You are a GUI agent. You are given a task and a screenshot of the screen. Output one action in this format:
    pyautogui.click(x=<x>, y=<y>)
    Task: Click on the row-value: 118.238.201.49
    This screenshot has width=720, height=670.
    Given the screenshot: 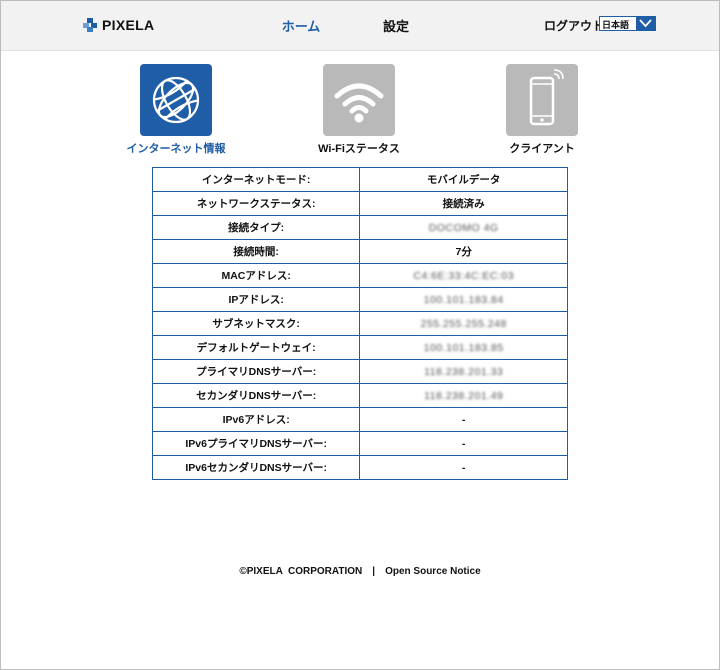 What is the action you would take?
    pyautogui.click(x=463, y=395)
    